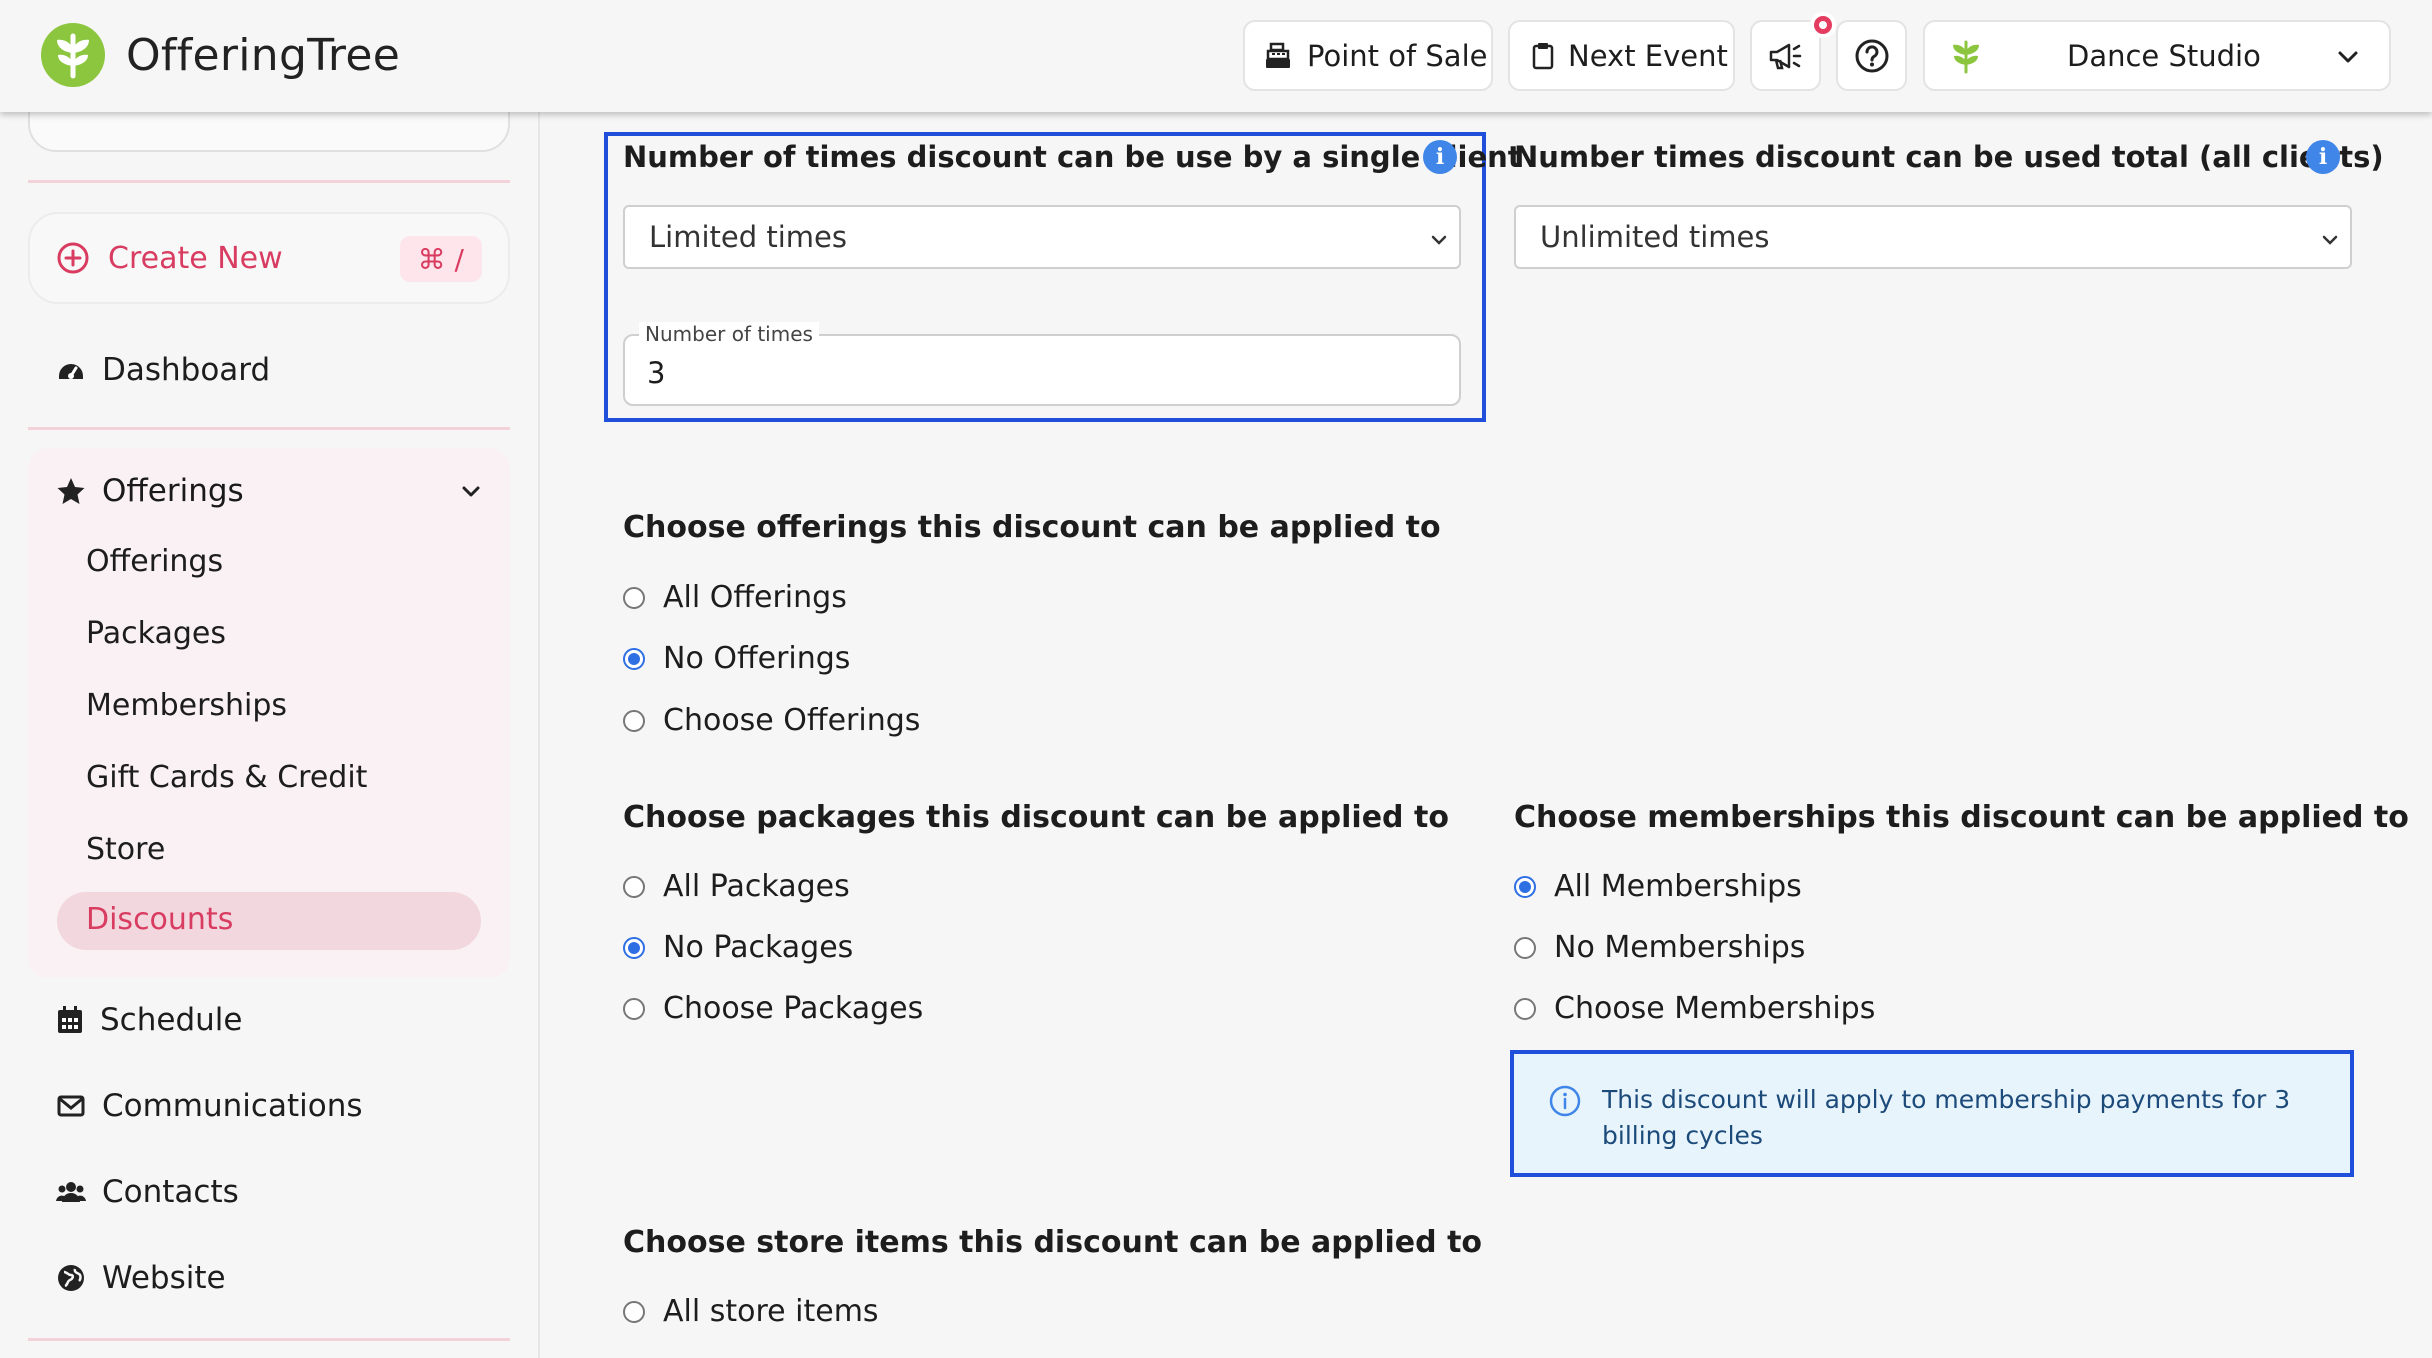  I want to click on sidebar-item-label: Communications, so click(232, 1106).